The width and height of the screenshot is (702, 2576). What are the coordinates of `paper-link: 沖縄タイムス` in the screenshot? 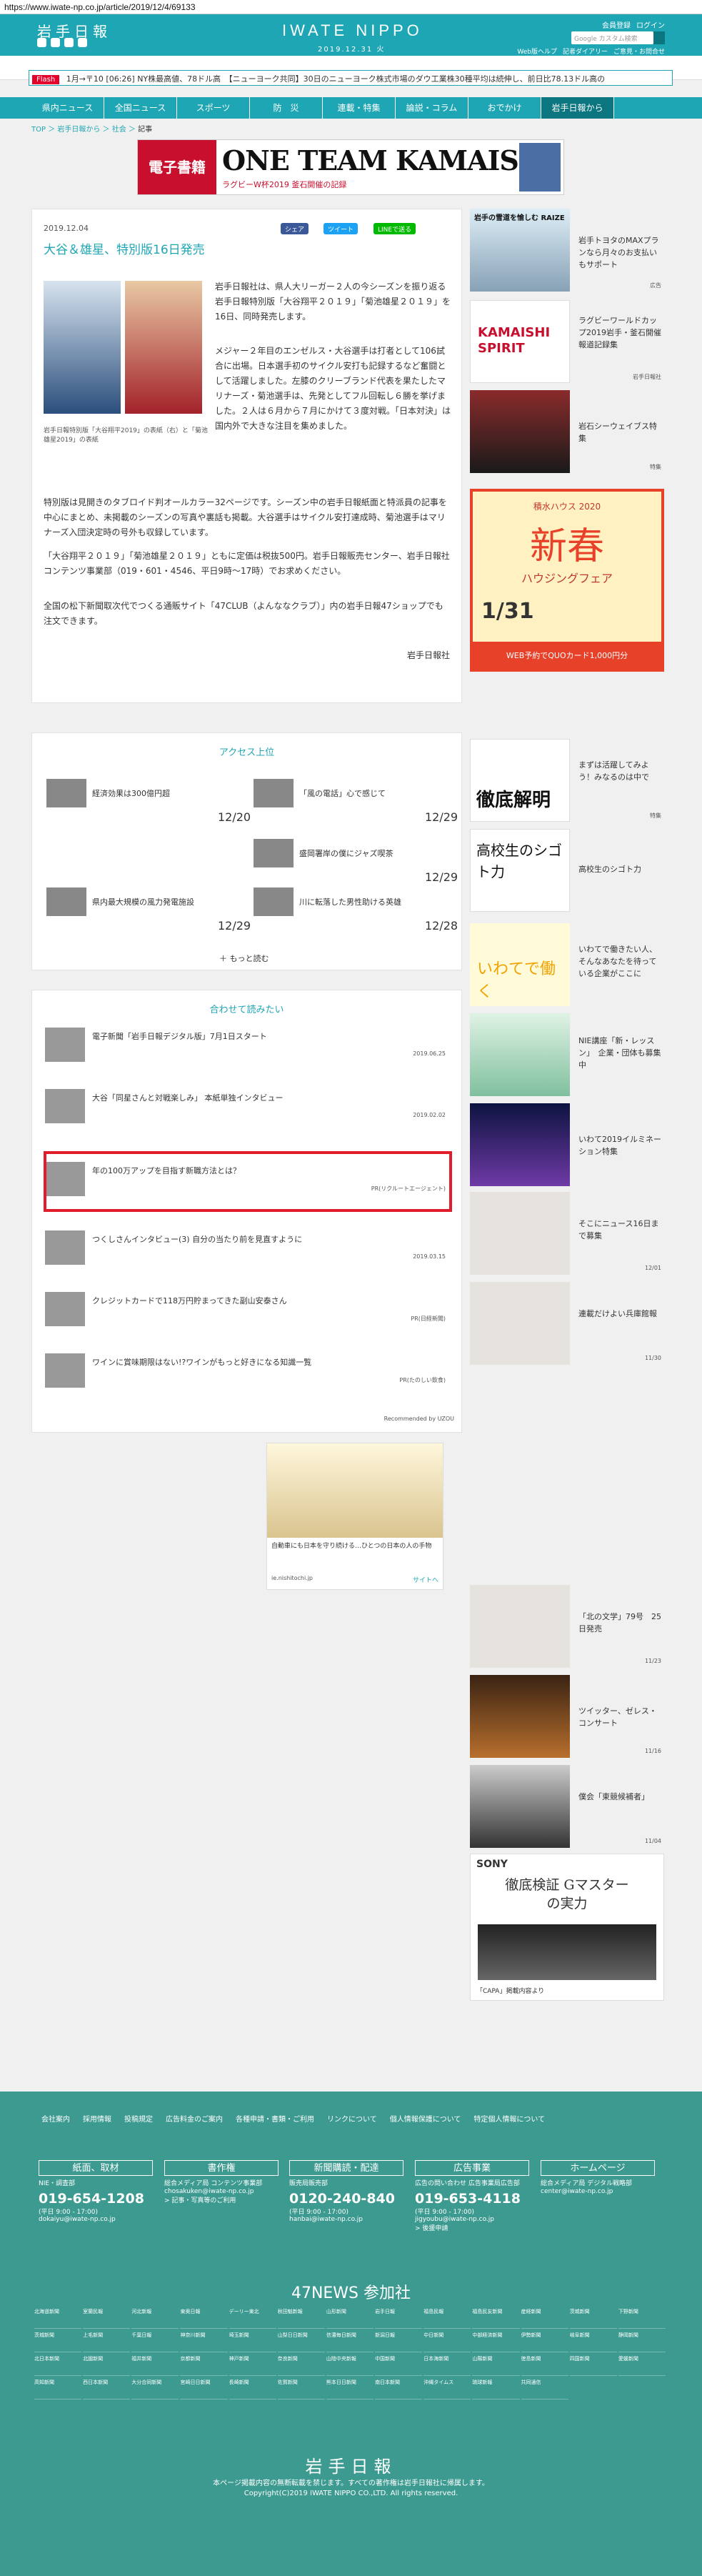 It's located at (447, 2388).